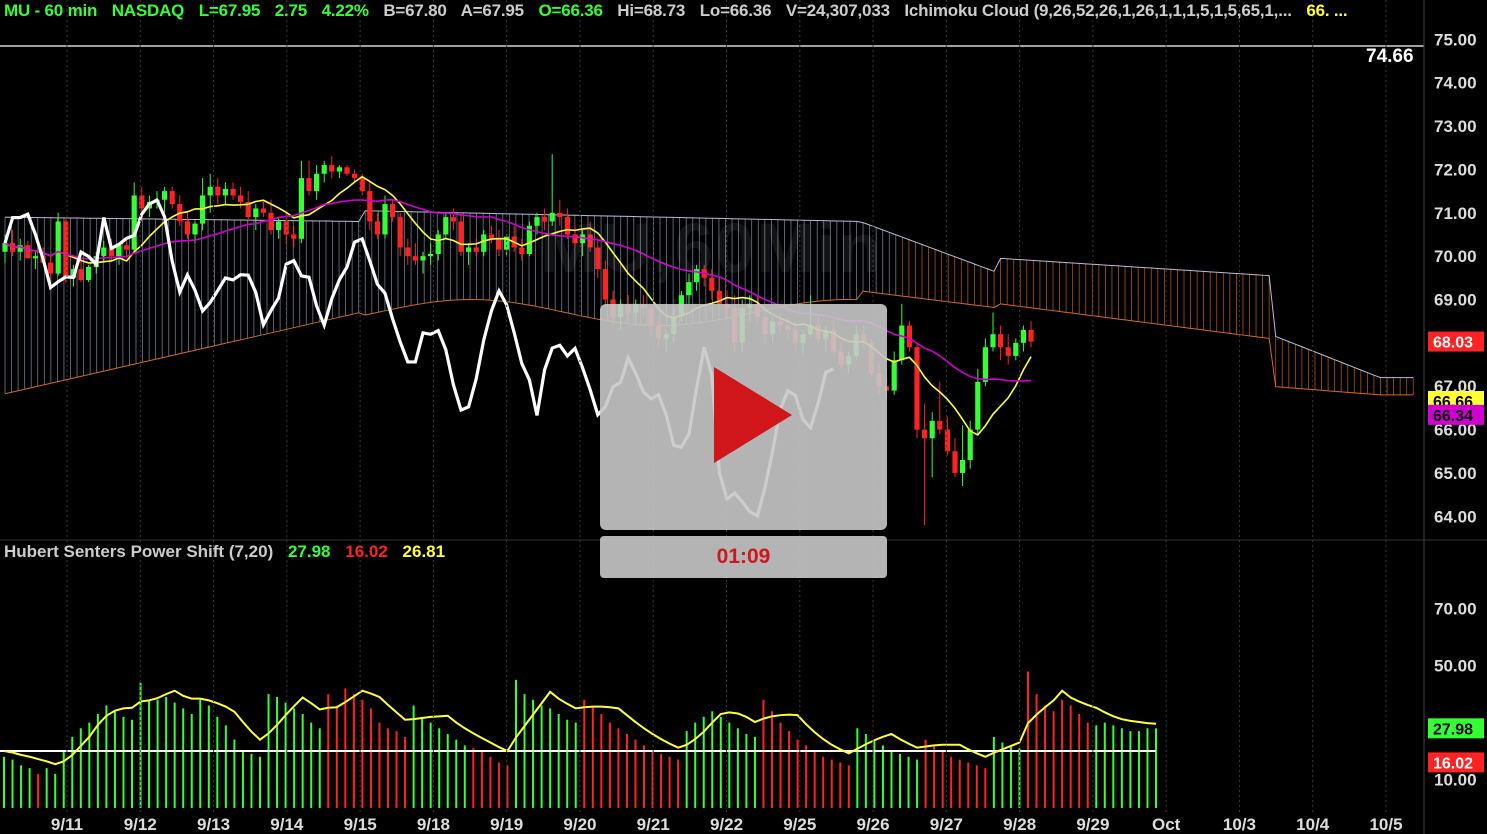  I want to click on indicator-badge-0: 27.98, so click(1453, 729).